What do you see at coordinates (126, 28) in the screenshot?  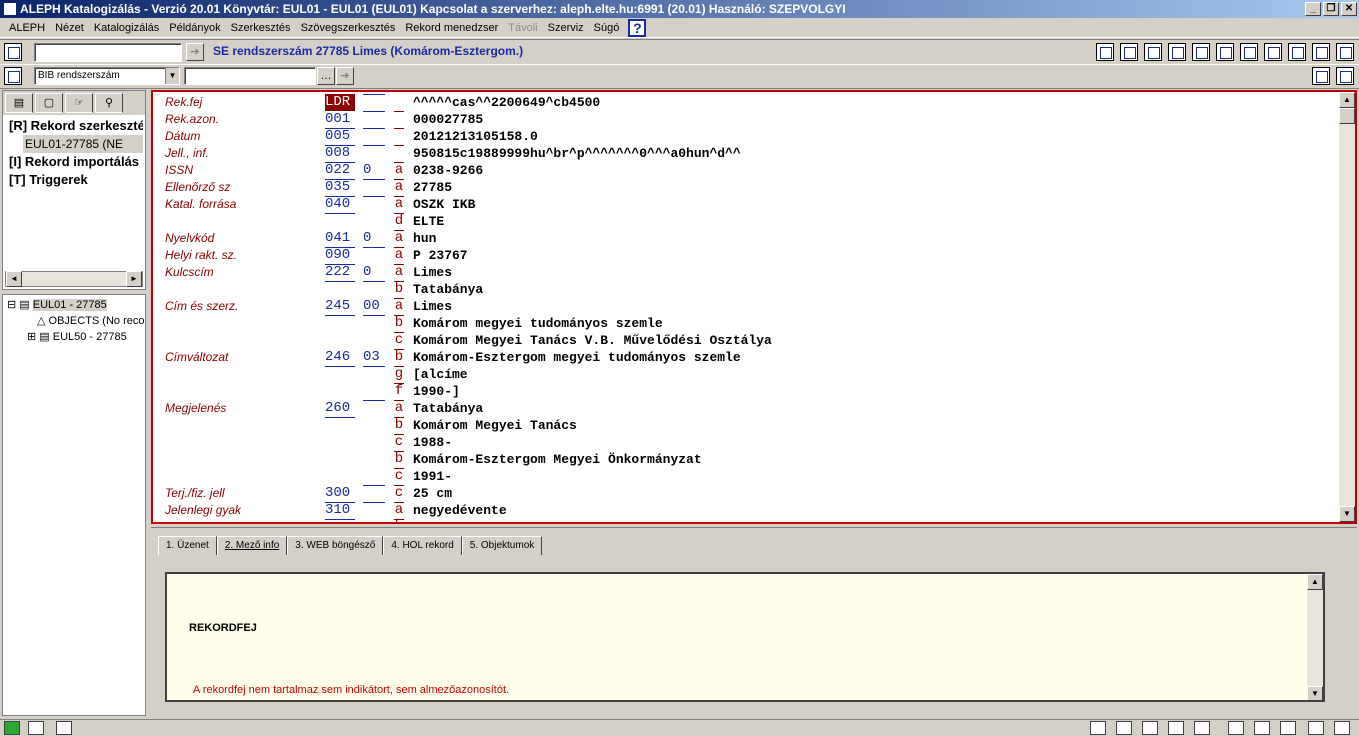 I see `menu-cataloging: Katalogizálás` at bounding box center [126, 28].